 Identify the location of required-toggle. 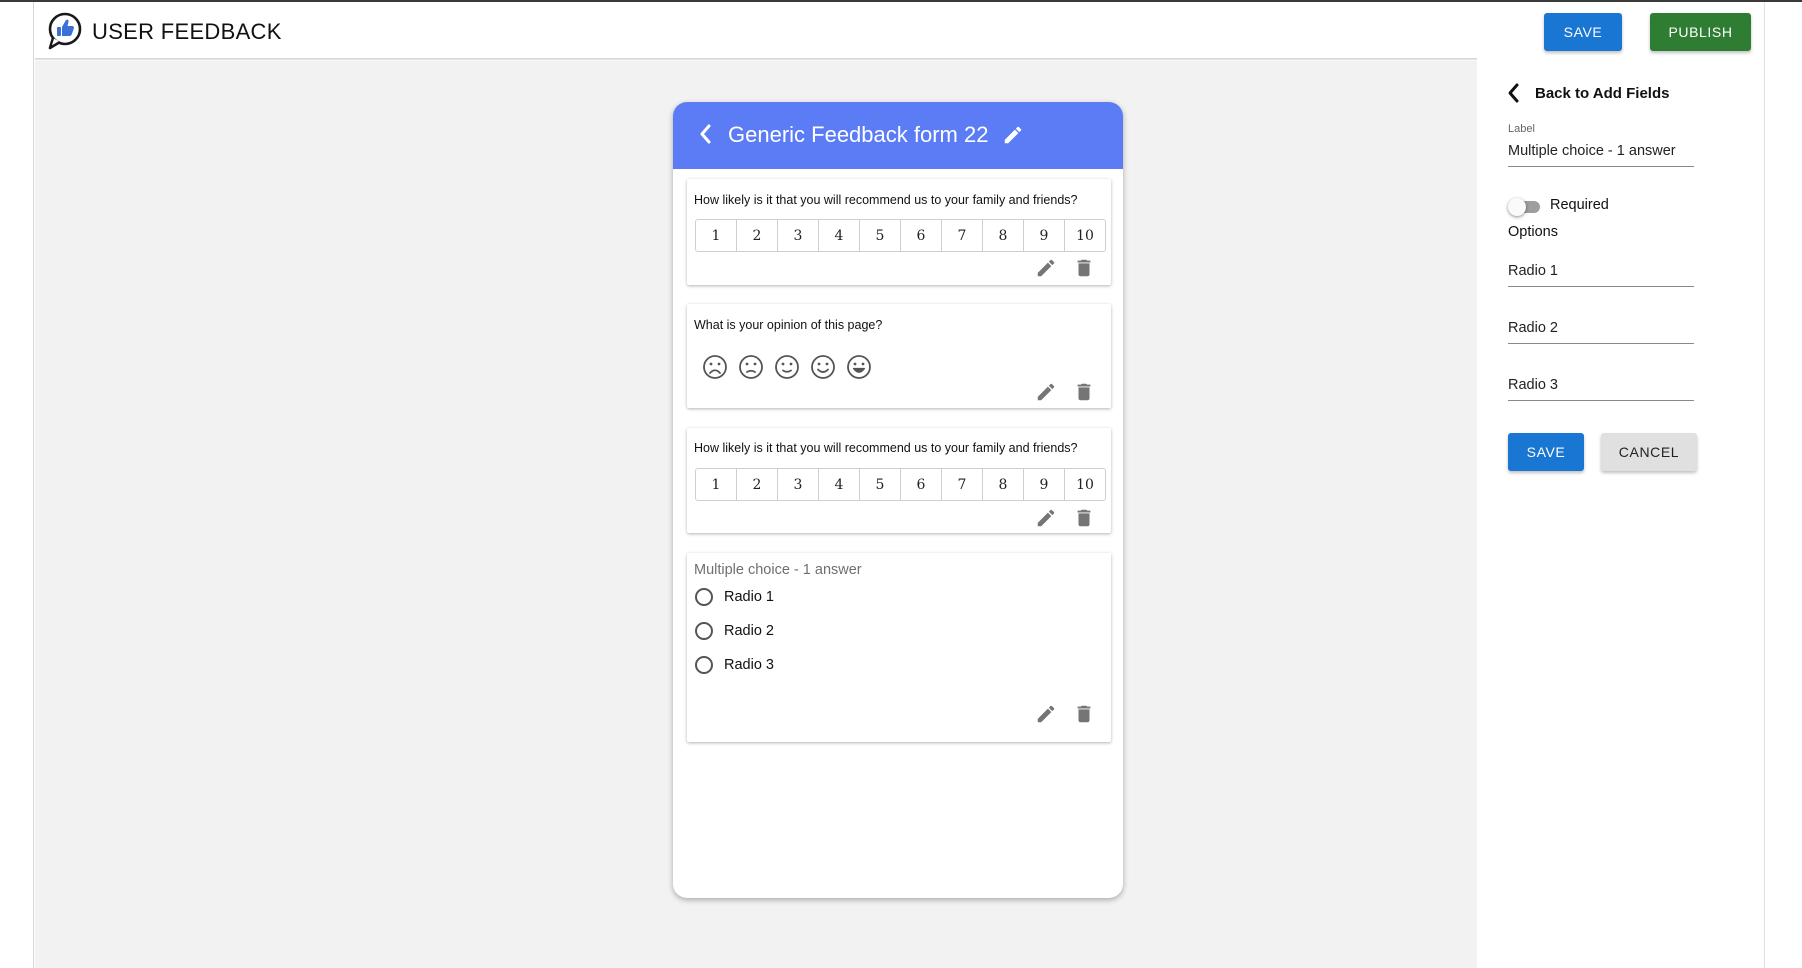
(1525, 207).